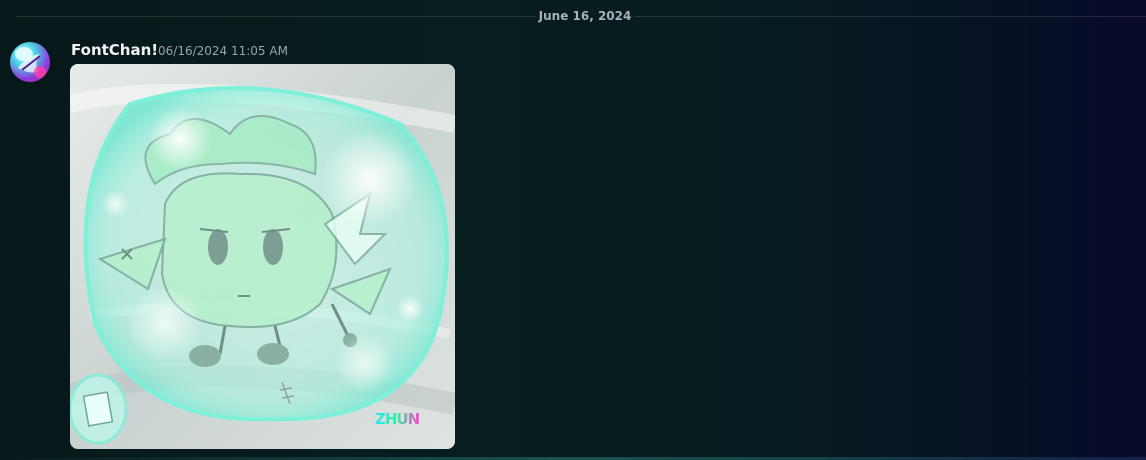 The width and height of the screenshot is (1146, 460). I want to click on avatar-art-icon, so click(30, 62).